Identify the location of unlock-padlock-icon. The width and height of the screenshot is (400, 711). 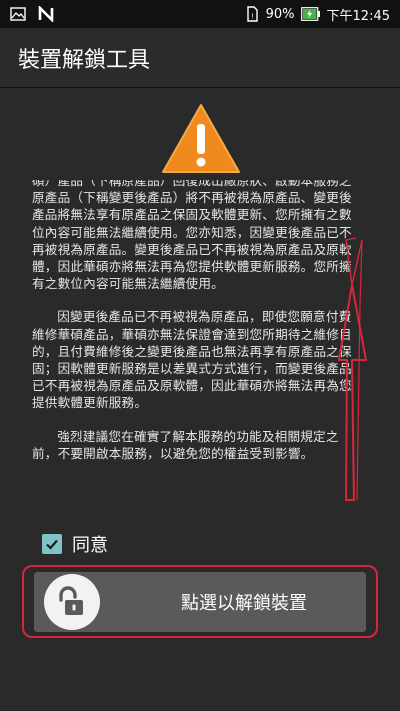
(72, 602).